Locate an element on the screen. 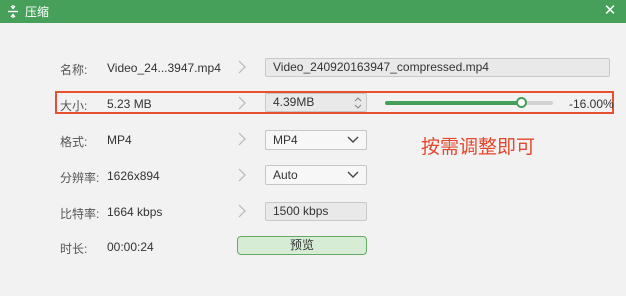 The height and width of the screenshot is (296, 626). resolution-select-value: Auto is located at coordinates (285, 175).